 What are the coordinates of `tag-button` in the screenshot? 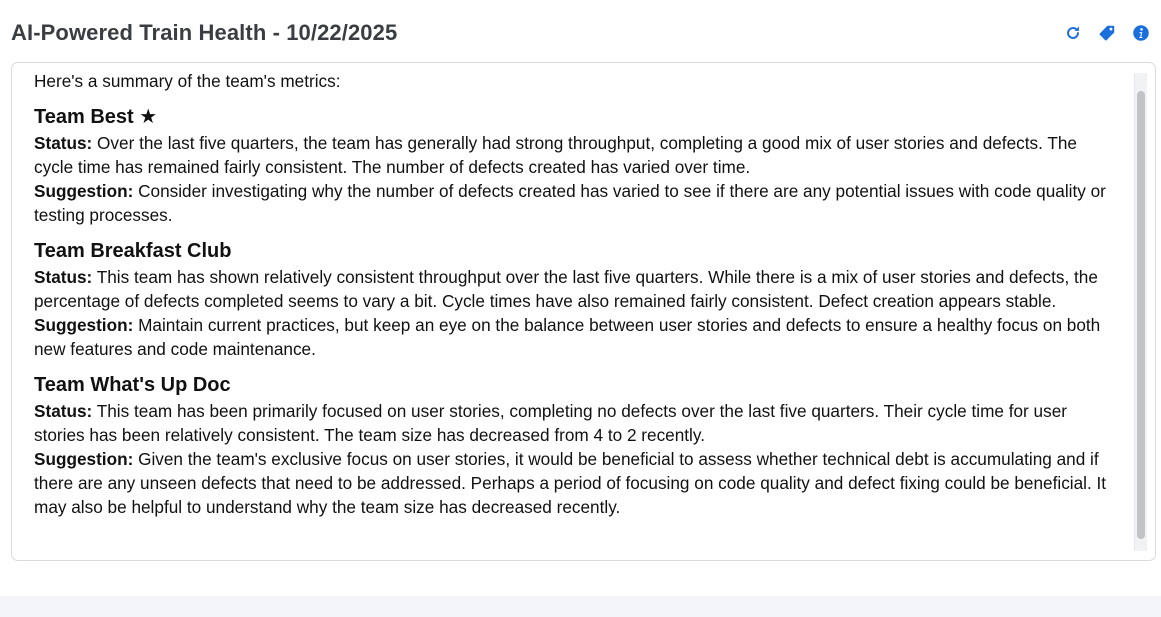 It's located at (1107, 33).